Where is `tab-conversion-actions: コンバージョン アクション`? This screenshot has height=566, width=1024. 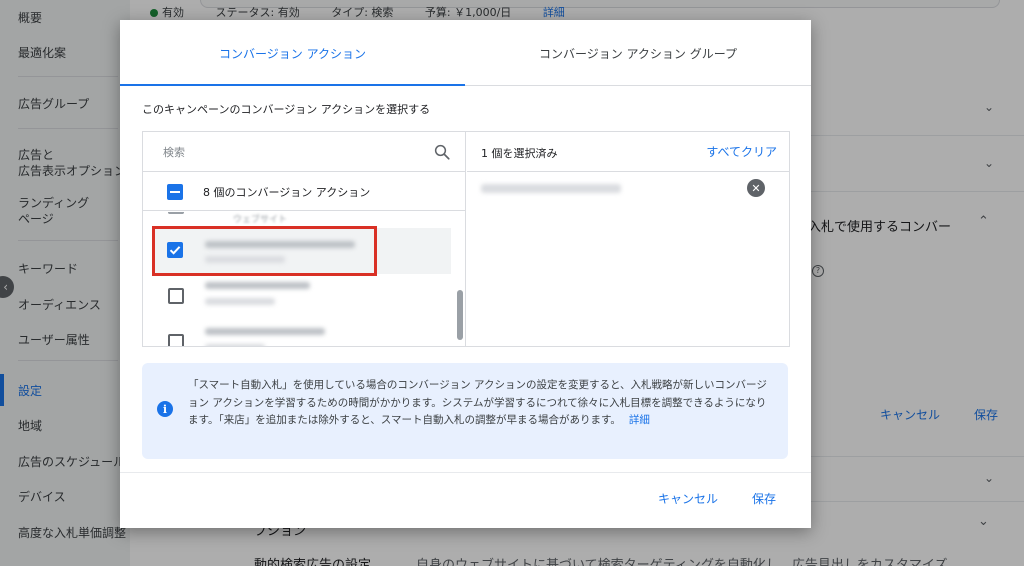
tab-conversion-actions: コンバージョン アクション is located at coordinates (292, 53).